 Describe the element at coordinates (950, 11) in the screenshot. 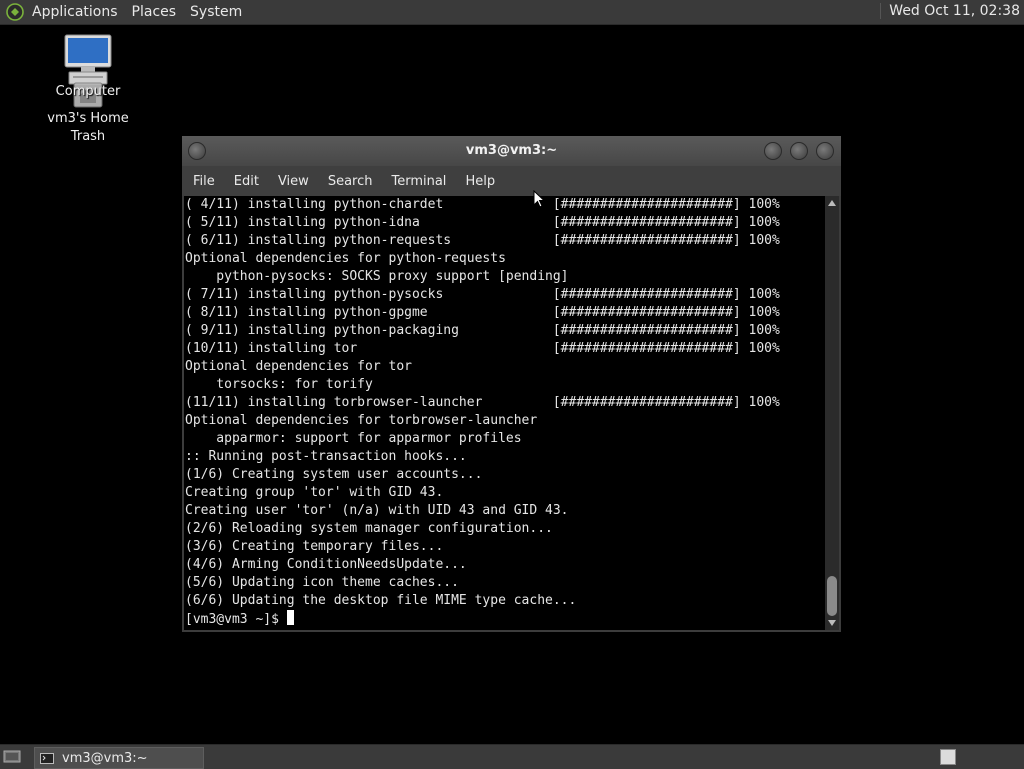

I see `clock: Wed Oct 11, 02:38` at that location.